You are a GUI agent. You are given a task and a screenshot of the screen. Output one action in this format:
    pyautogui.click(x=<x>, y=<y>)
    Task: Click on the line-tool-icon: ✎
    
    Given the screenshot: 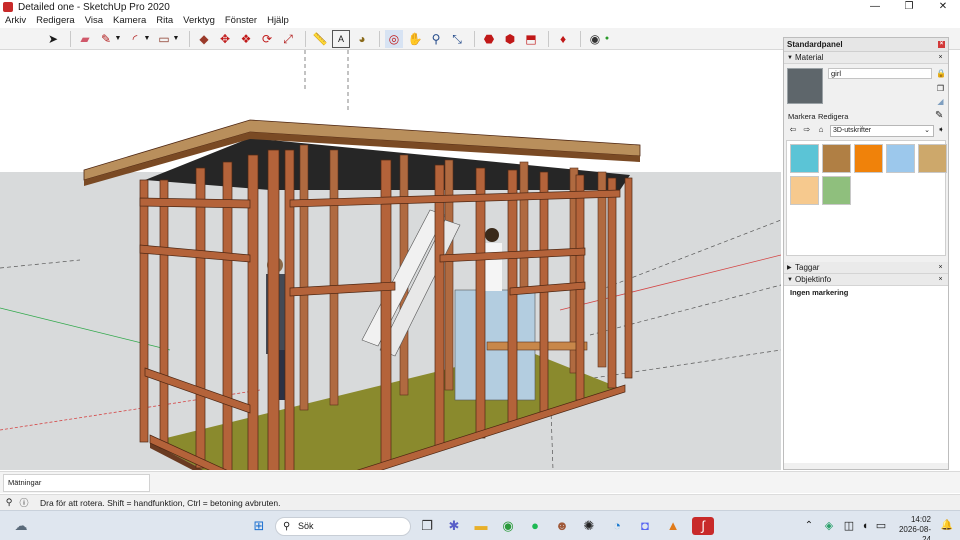 What is the action you would take?
    pyautogui.click(x=106, y=39)
    